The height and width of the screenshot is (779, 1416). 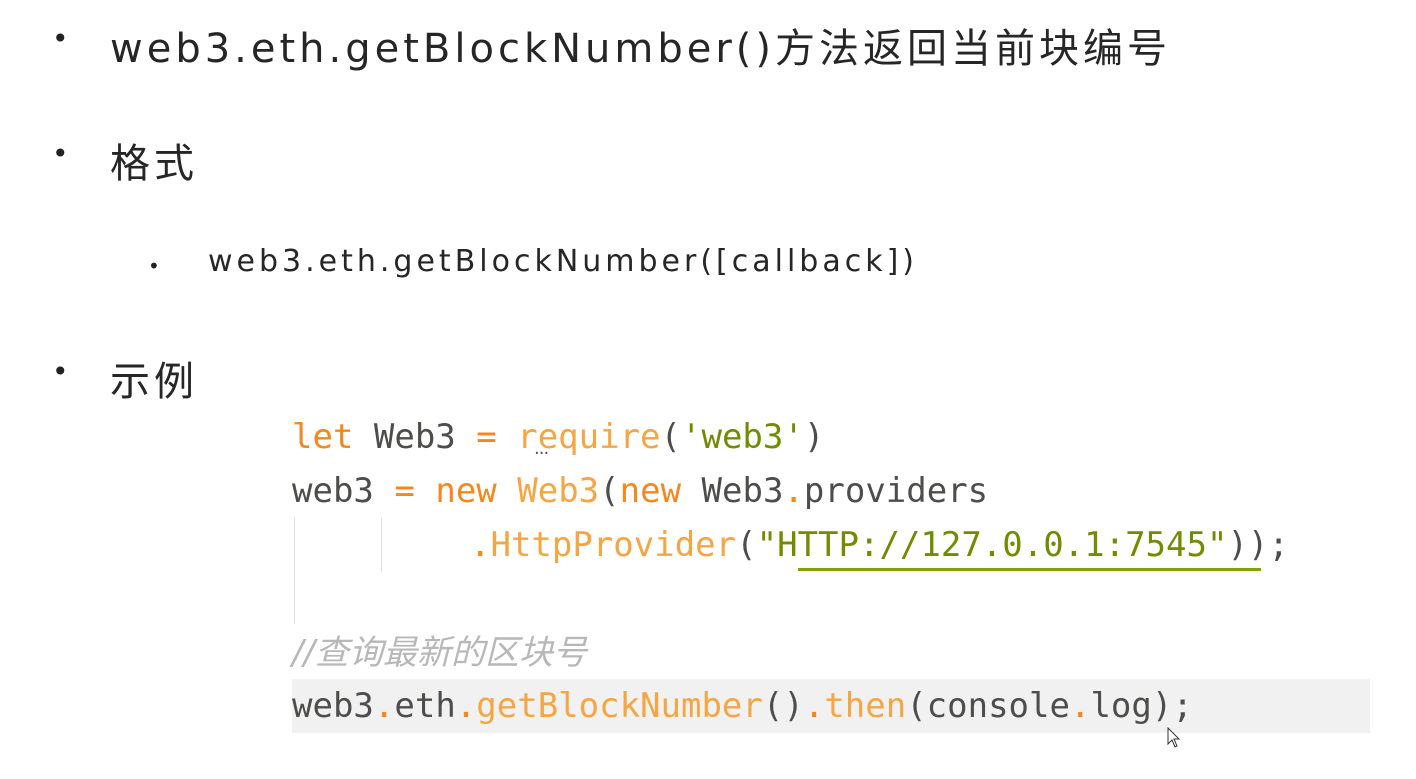 I want to click on heading-example: 示例, so click(x=154, y=382).